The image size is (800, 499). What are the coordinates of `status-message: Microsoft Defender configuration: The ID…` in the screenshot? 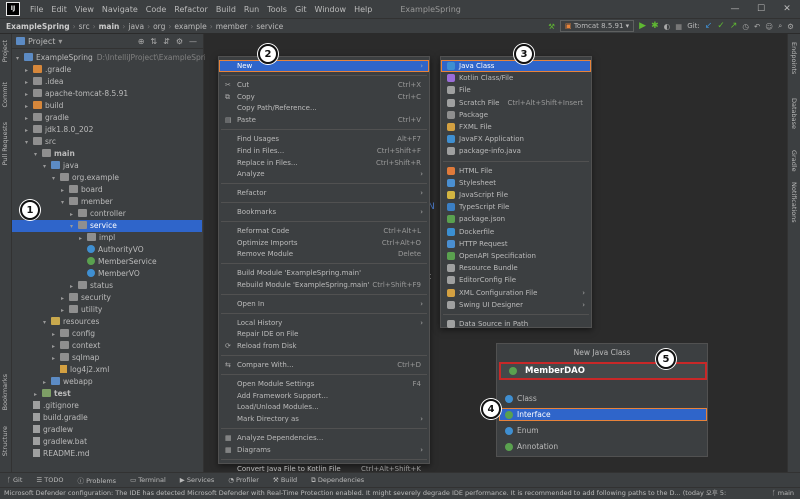 It's located at (365, 493).